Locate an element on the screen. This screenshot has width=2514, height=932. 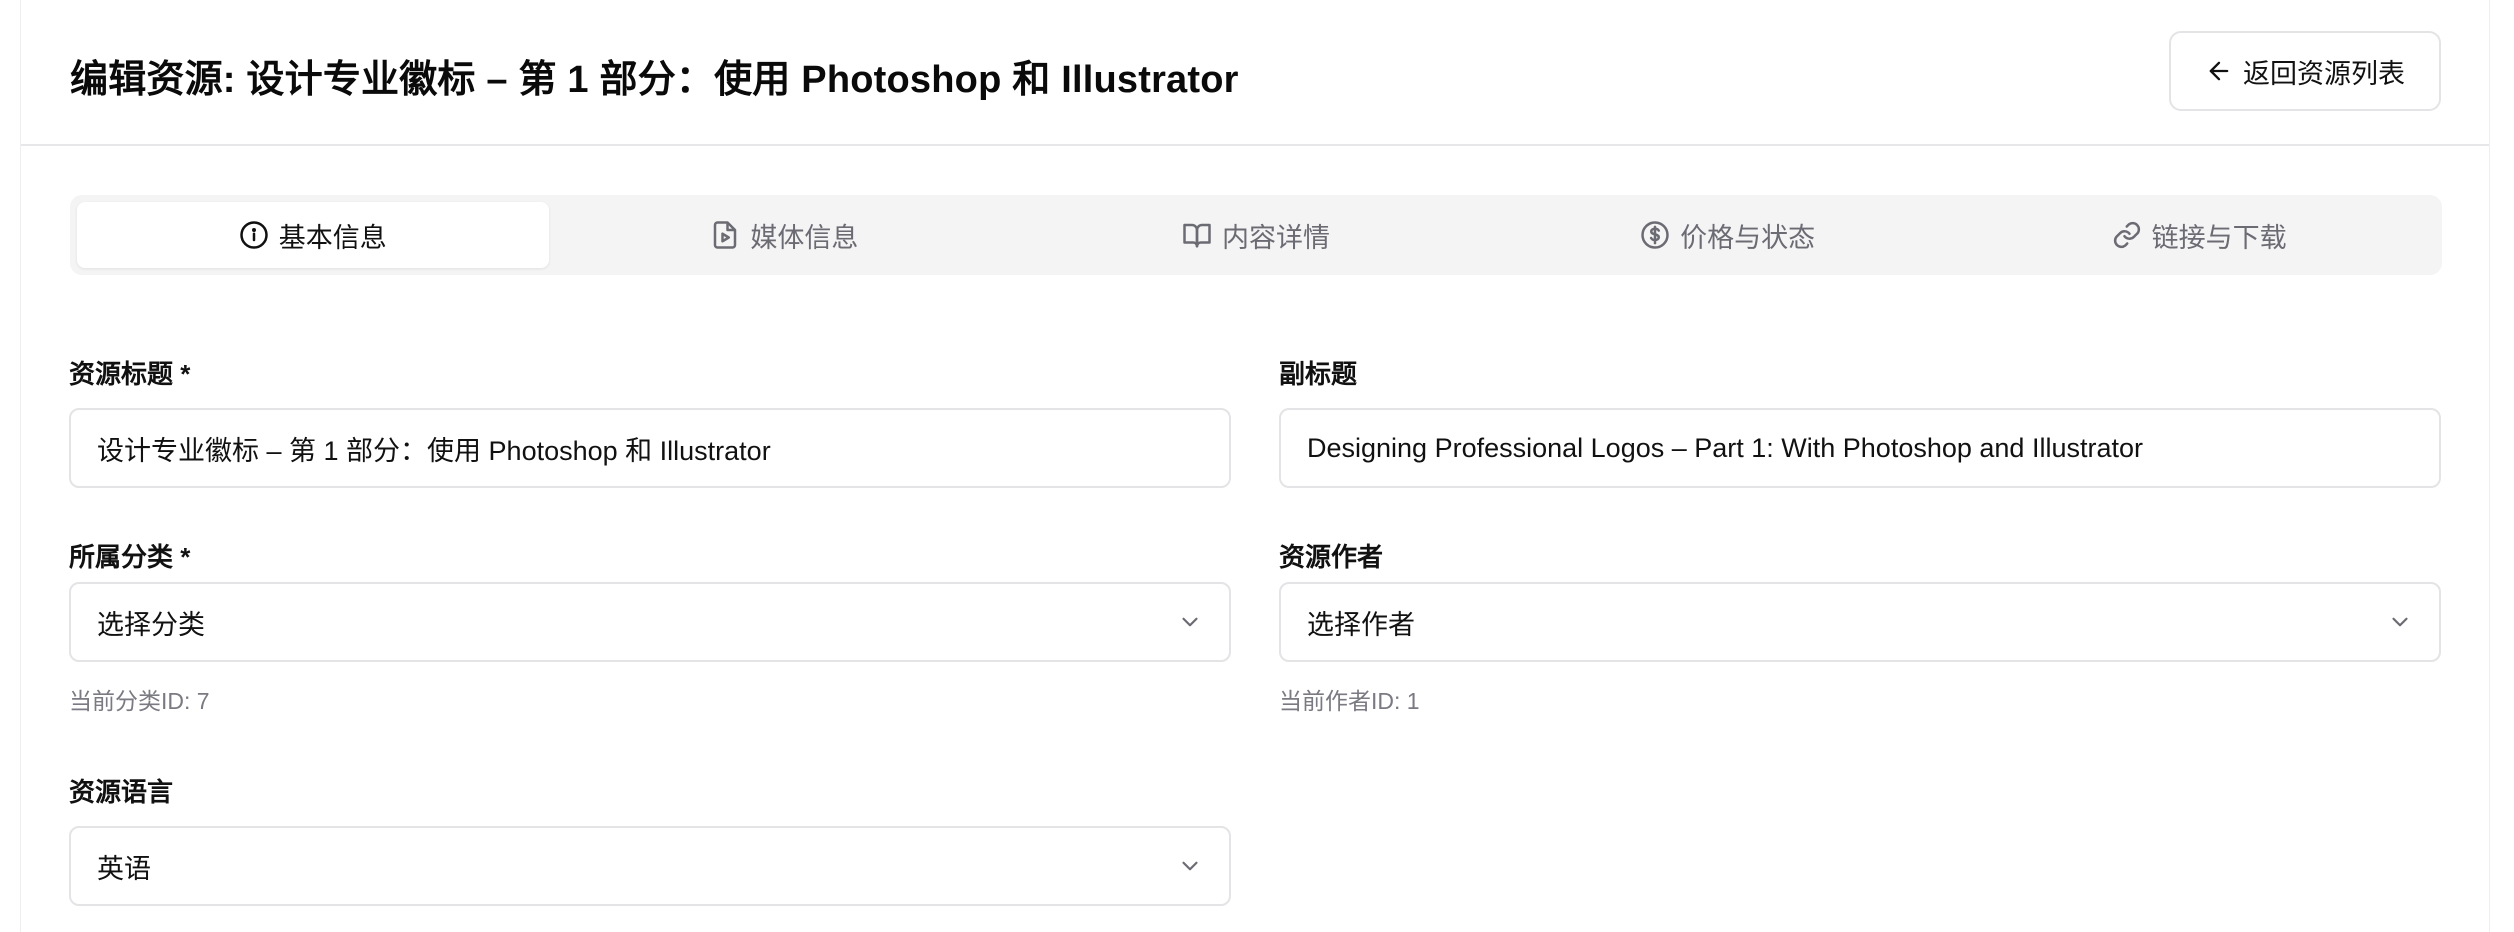
back-to-list-button: 返回资源列表 is located at coordinates (2305, 71).